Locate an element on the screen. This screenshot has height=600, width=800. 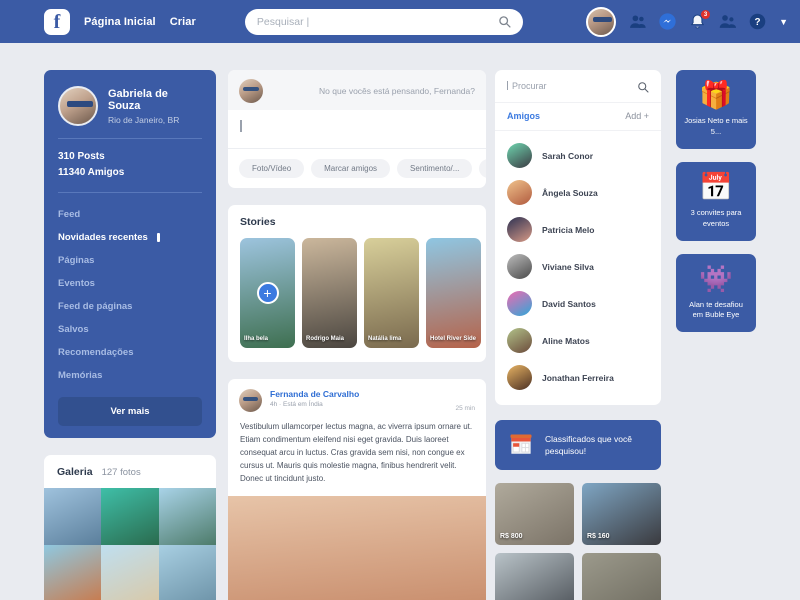
search-input is located at coordinates (377, 21).